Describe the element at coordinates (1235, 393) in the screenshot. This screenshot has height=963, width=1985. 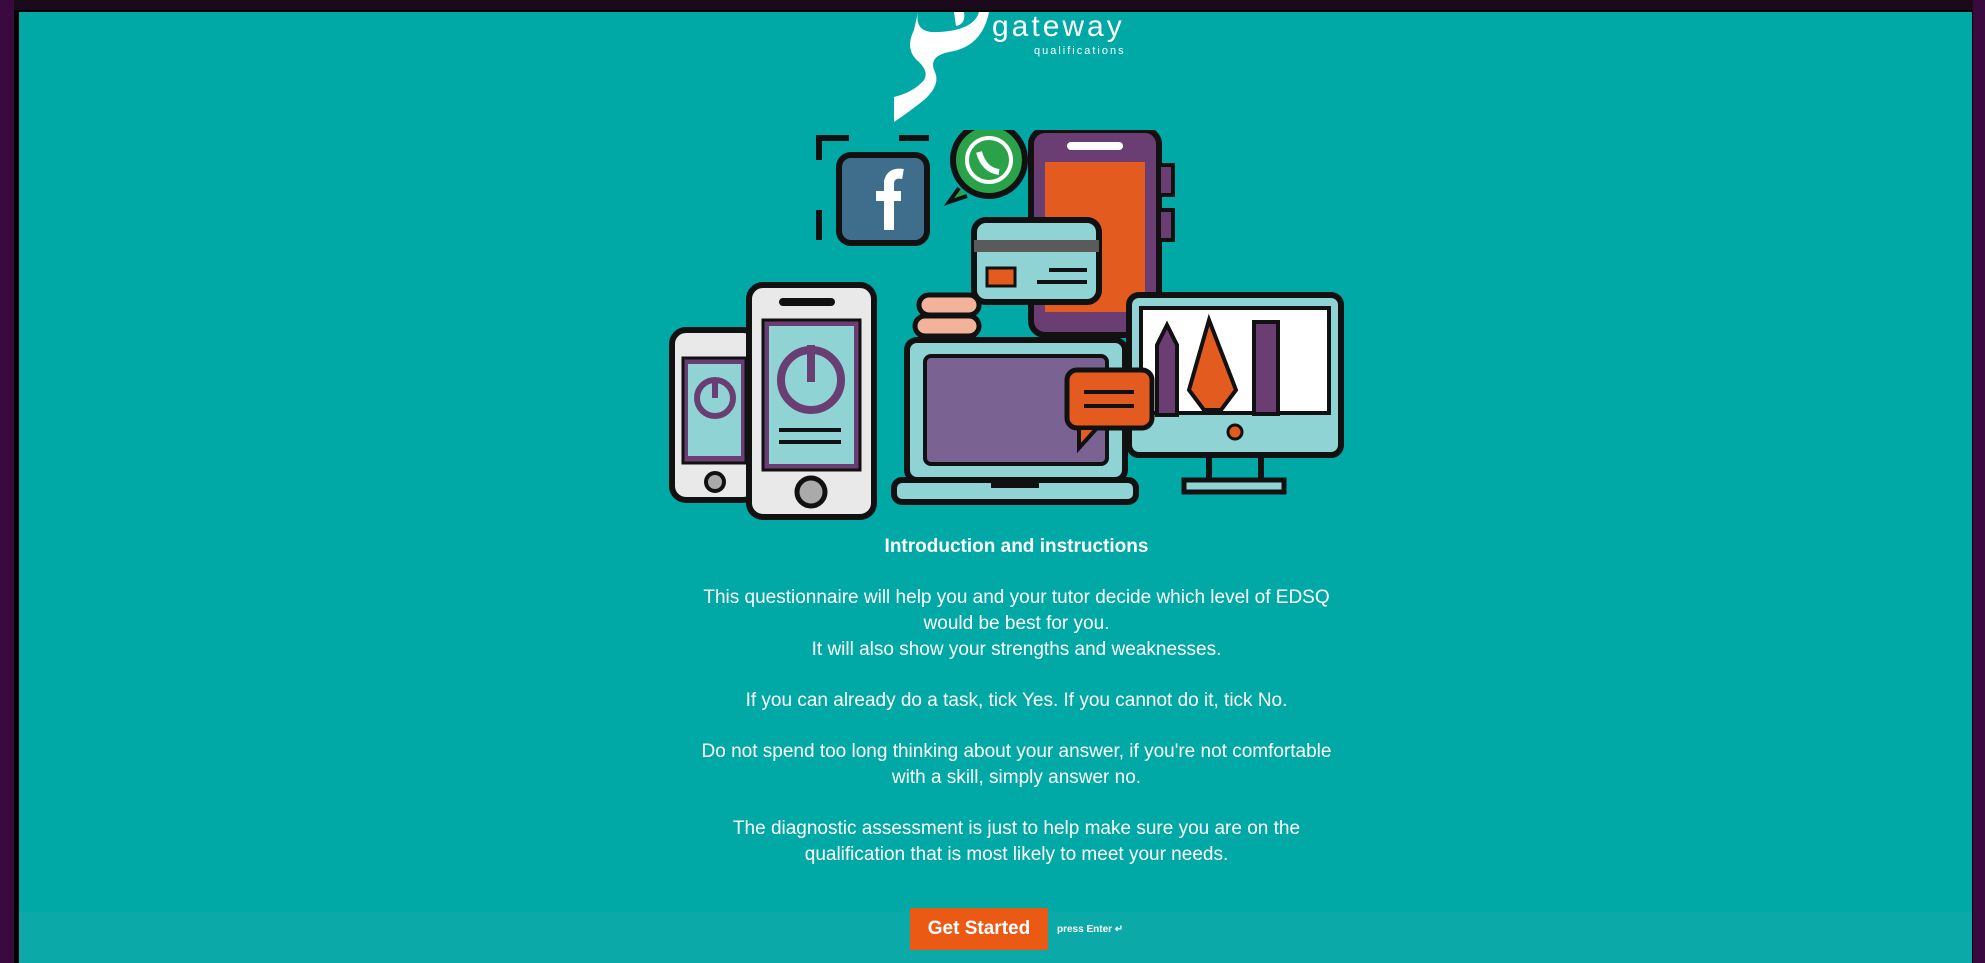
I see `monitor-icon` at that location.